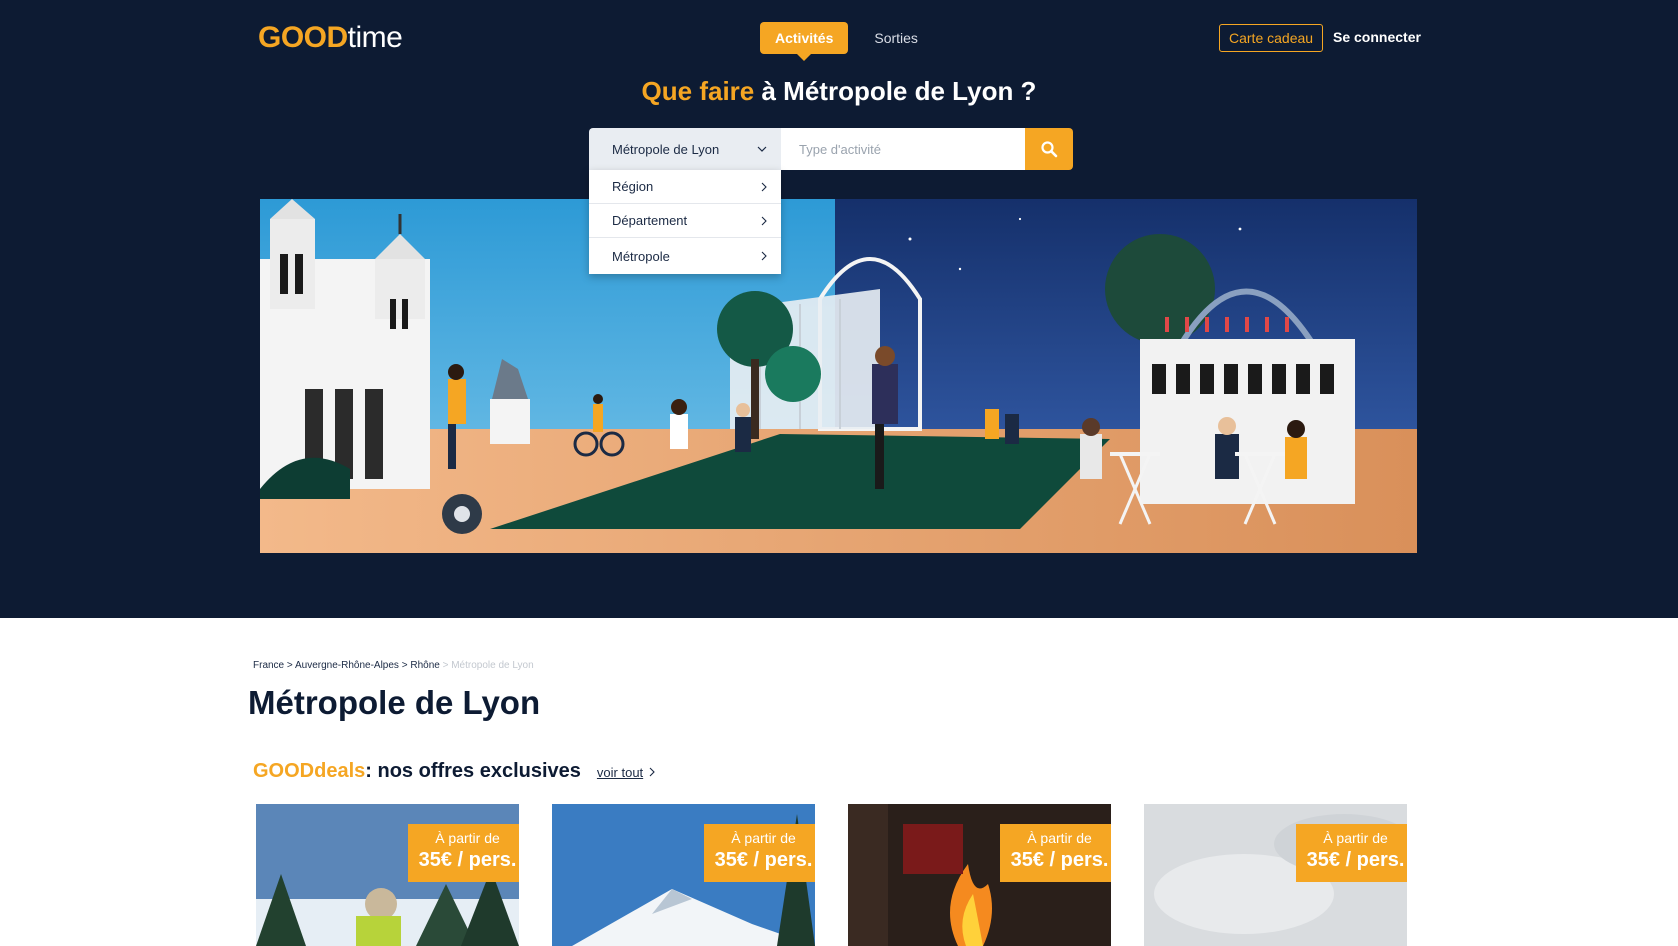  I want to click on dropdown-item-metropole: Métropole, so click(685, 256).